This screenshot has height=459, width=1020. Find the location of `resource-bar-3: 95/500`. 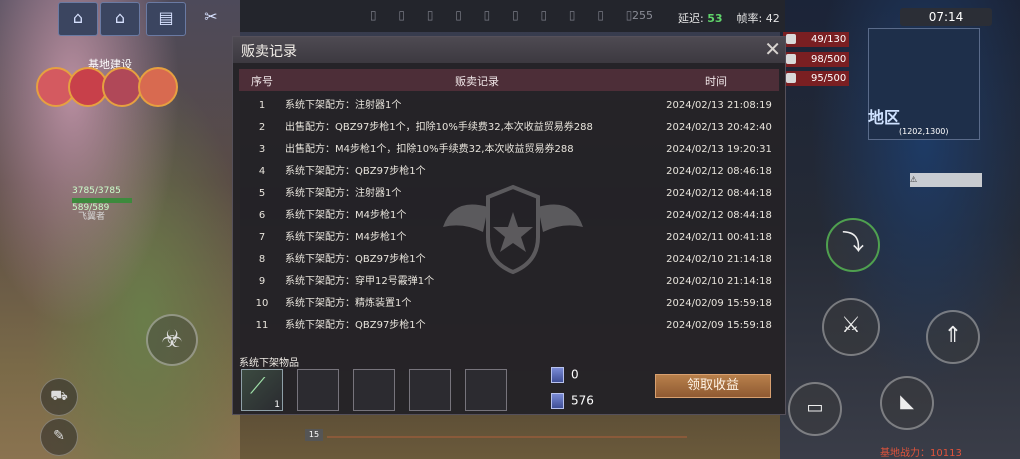

resource-bar-3: 95/500 is located at coordinates (816, 78).